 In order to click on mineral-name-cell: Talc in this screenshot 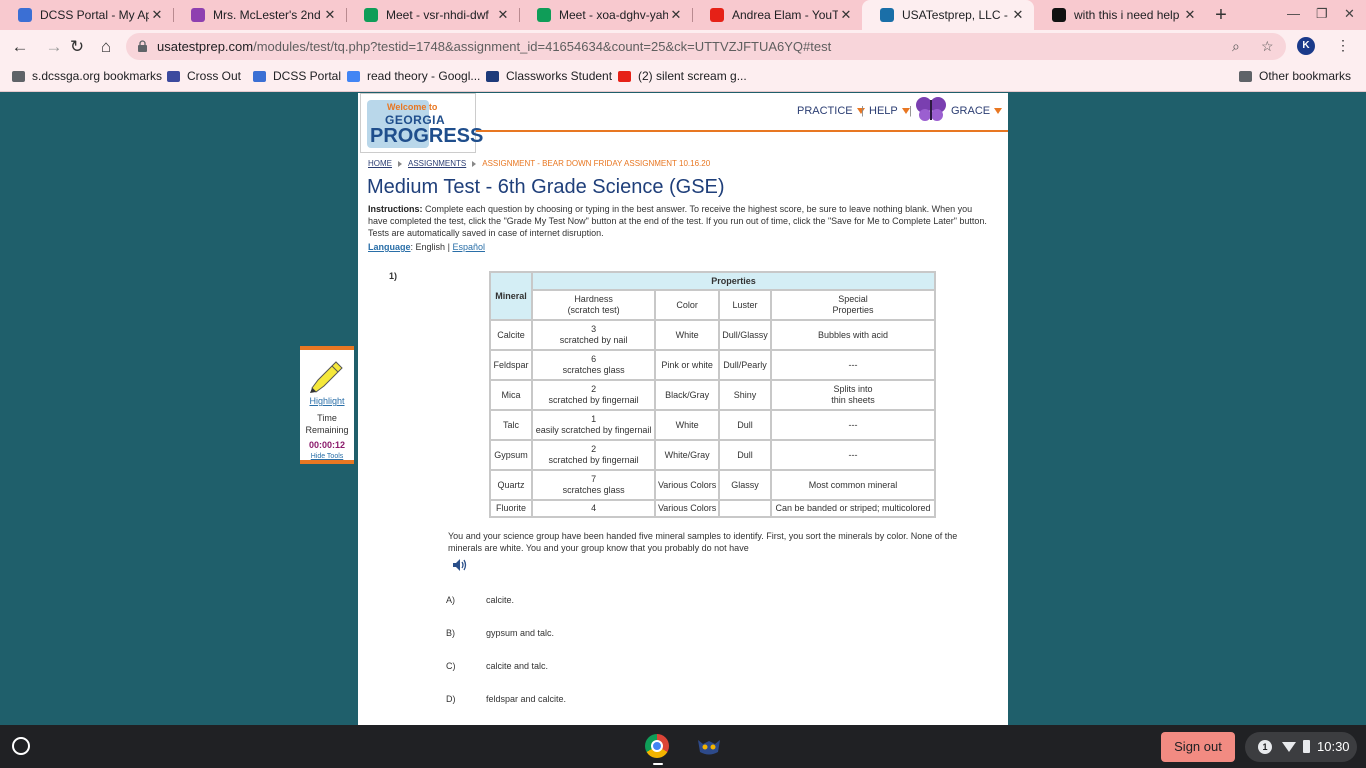, I will do `click(511, 425)`.